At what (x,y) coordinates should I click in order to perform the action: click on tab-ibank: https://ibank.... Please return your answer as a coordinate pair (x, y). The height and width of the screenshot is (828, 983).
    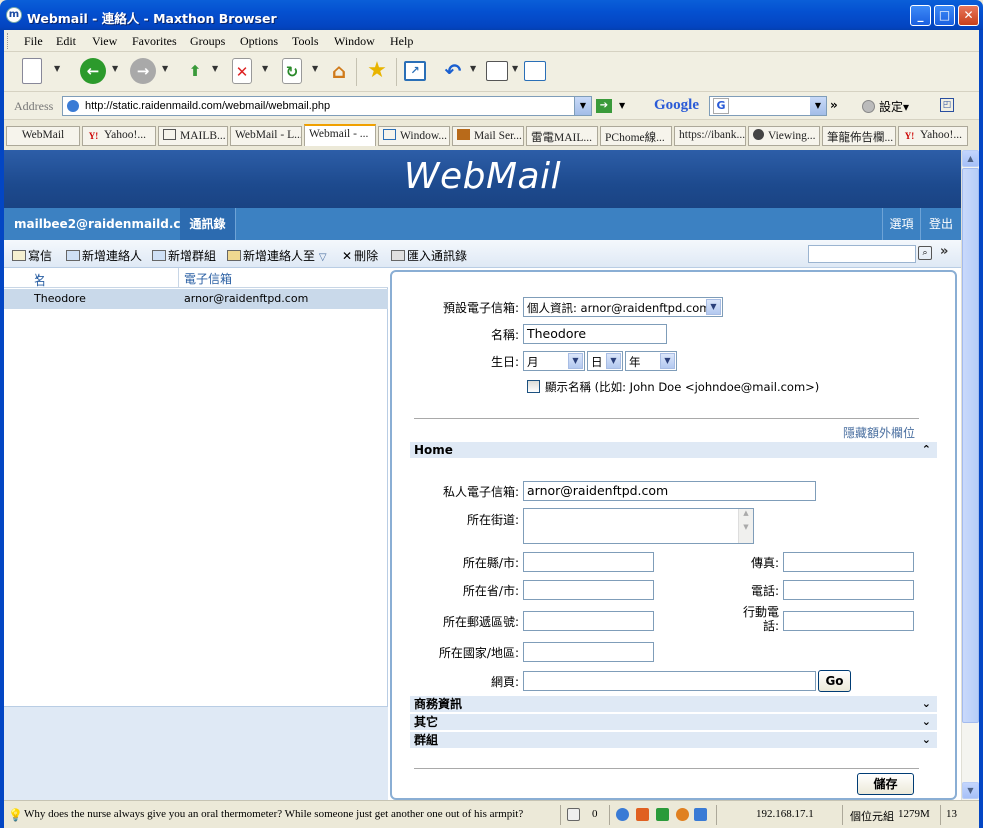
    Looking at the image, I should click on (710, 136).